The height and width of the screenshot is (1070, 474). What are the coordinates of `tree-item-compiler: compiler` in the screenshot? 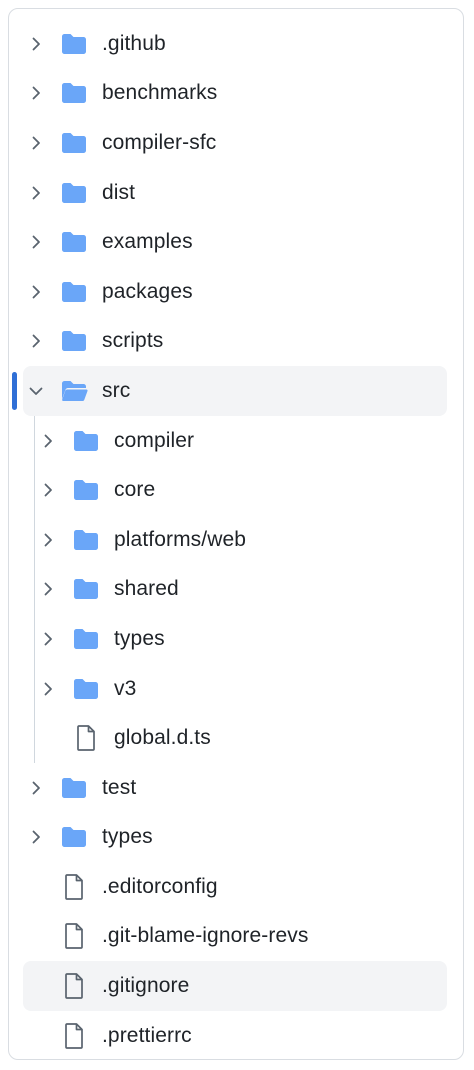 It's located at (241, 441).